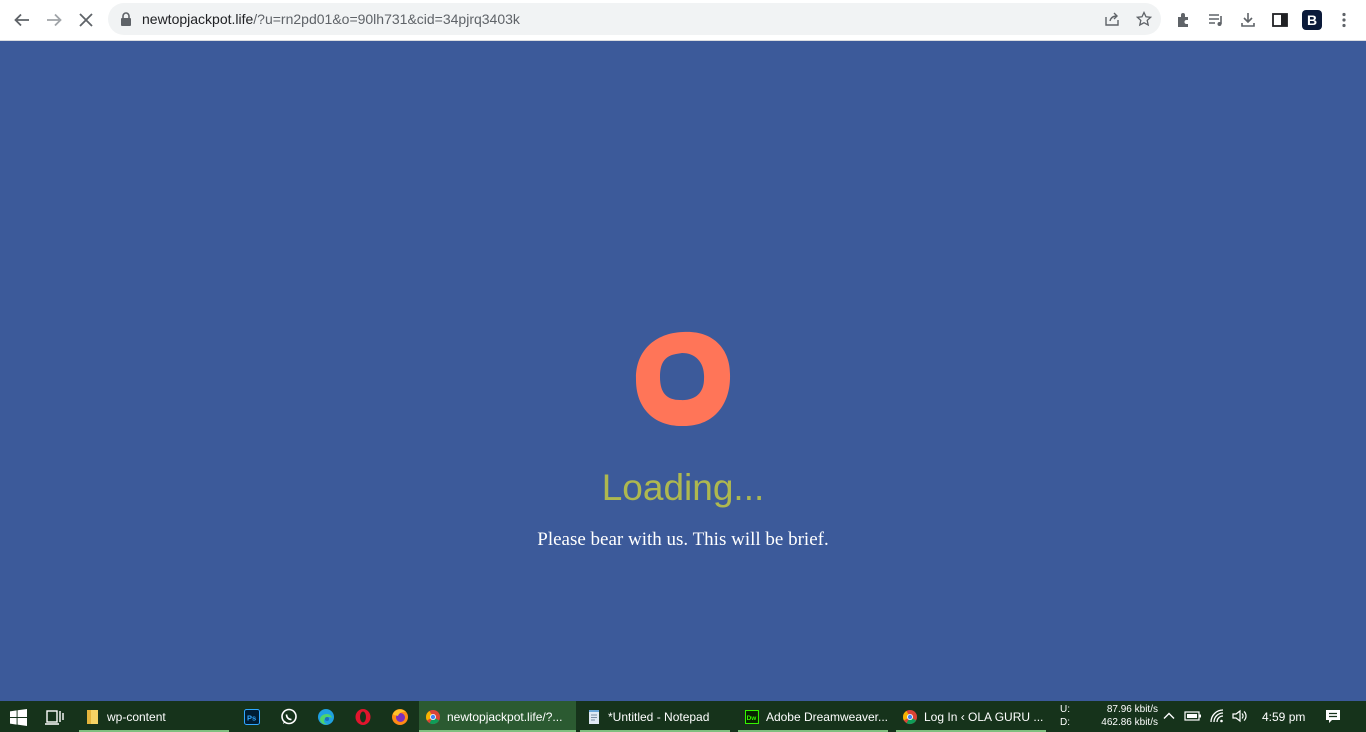  I want to click on network-speed-meter: U: 87.96 kbit/s D: 462.86 kbit/s, so click(1109, 716).